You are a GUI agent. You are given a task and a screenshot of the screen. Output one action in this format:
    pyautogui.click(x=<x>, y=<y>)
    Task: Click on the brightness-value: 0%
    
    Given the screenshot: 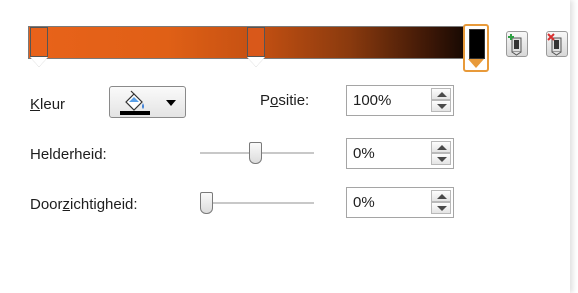 What is the action you would take?
    pyautogui.click(x=364, y=153)
    